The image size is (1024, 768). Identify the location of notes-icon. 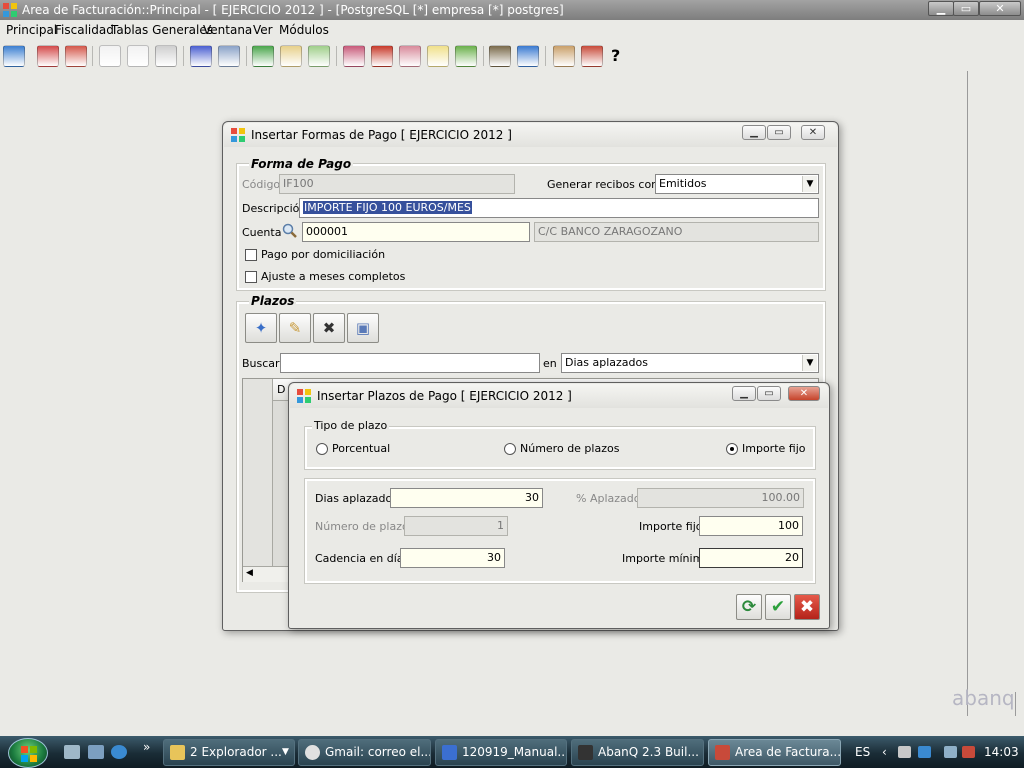
(438, 56).